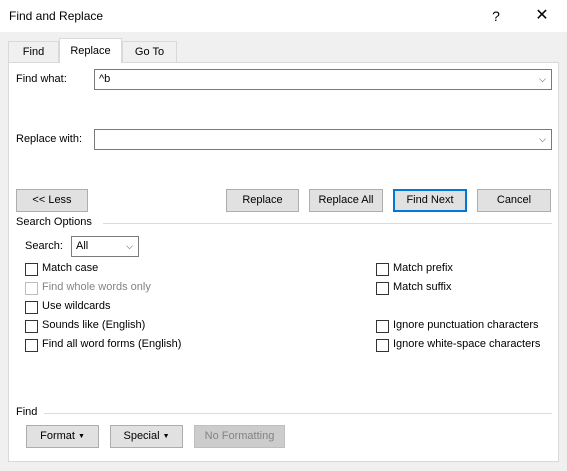 Image resolution: width=568 pixels, height=471 pixels. What do you see at coordinates (57, 436) in the screenshot?
I see `format-button-label: Format` at bounding box center [57, 436].